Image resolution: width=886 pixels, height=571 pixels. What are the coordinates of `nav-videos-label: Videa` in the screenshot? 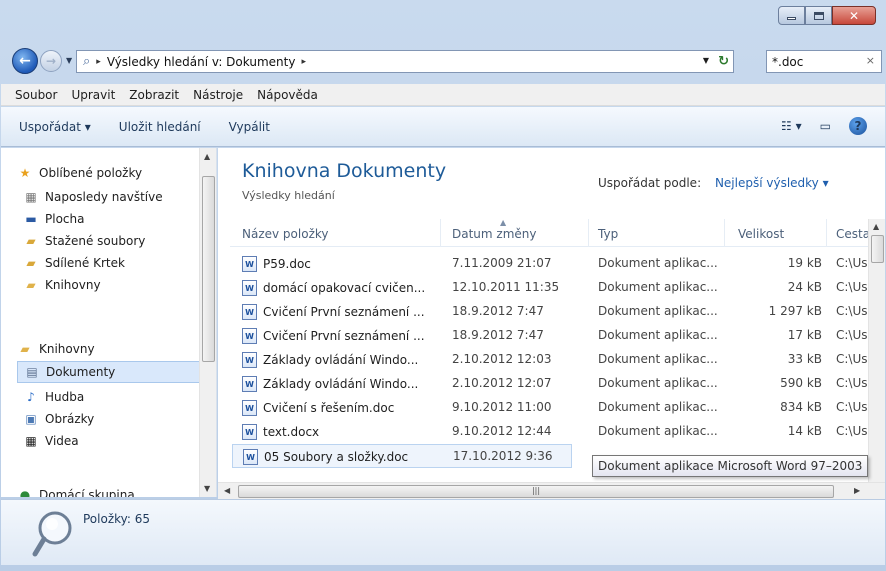 It's located at (62, 441).